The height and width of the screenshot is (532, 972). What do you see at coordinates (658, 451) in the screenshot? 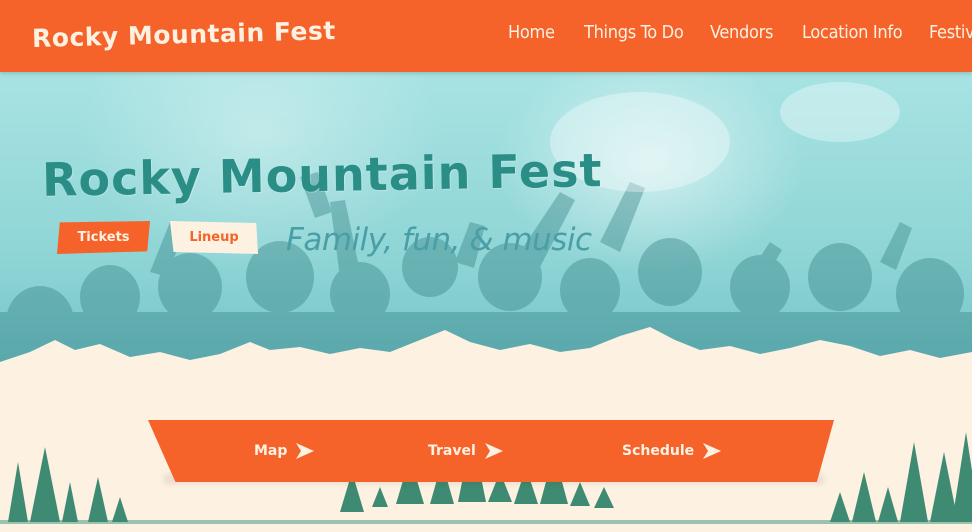
I see `schedule-link-label: Schedule` at bounding box center [658, 451].